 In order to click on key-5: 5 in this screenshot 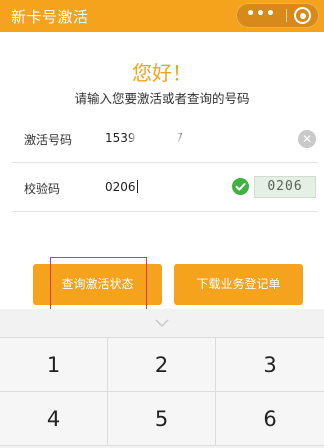, I will do `click(162, 419)`.